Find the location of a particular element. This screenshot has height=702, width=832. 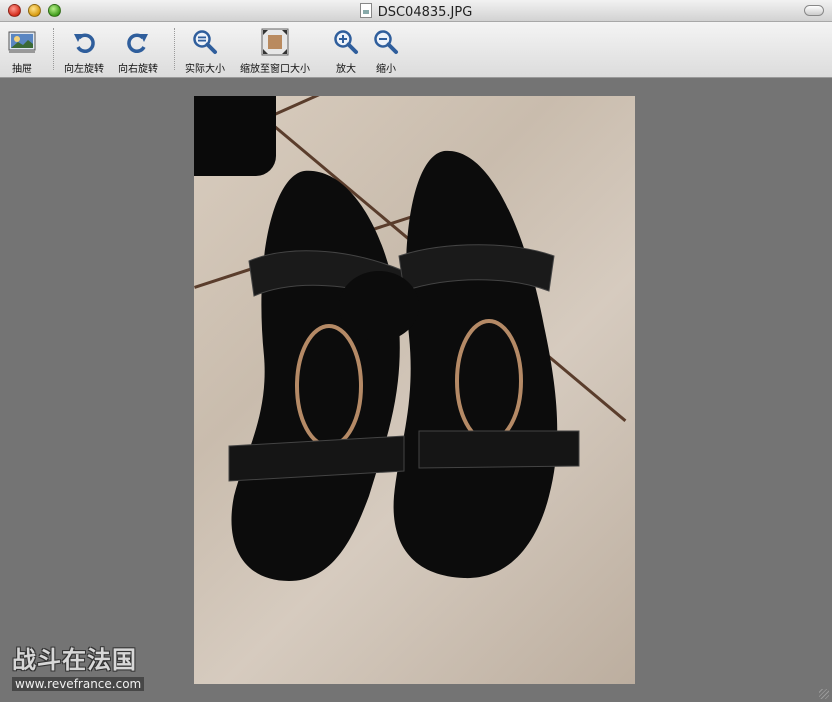

actual-size-button: 实际大小 is located at coordinates (205, 51).